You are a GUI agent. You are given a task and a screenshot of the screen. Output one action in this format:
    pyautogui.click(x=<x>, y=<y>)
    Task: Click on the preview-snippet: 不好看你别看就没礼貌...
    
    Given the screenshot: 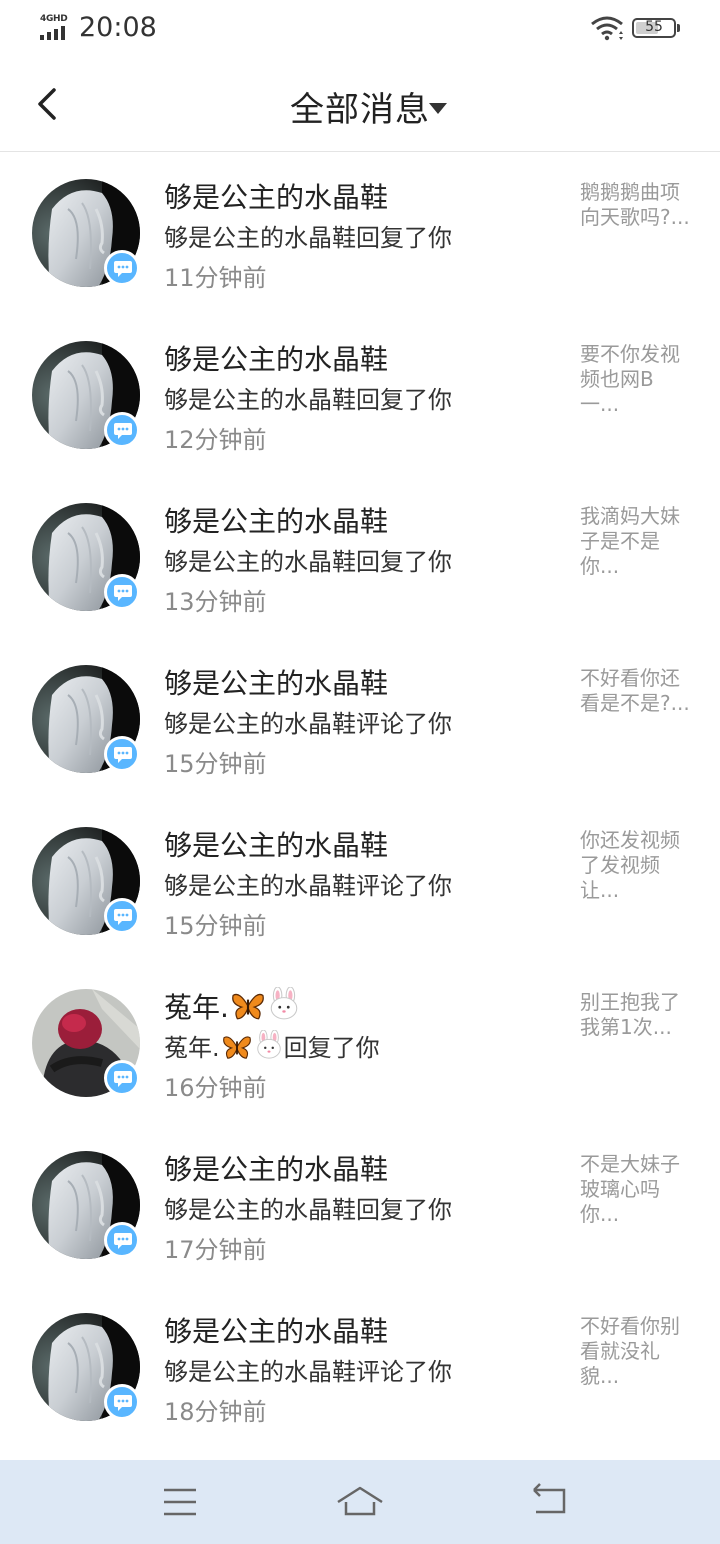 What is the action you would take?
    pyautogui.click(x=636, y=1351)
    